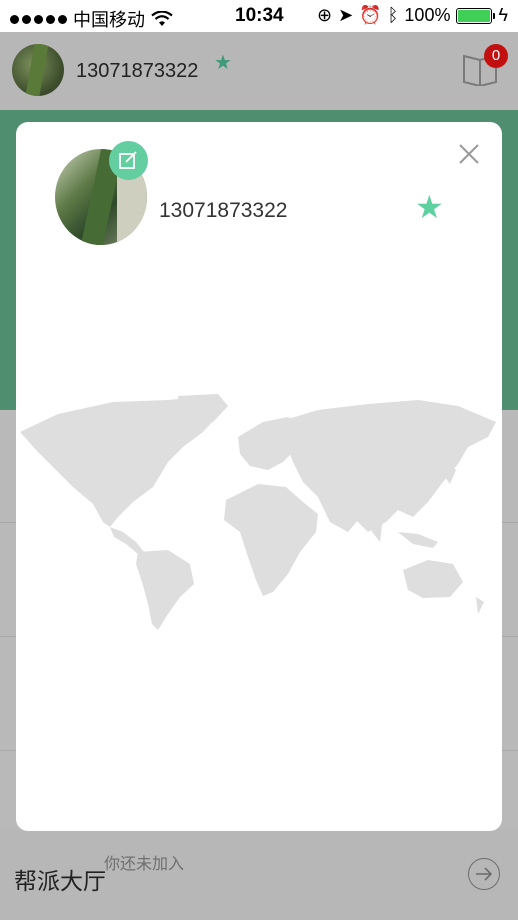  Describe the element at coordinates (325, 15) in the screenshot. I see `rotation-lock-icon: ⊕` at that location.